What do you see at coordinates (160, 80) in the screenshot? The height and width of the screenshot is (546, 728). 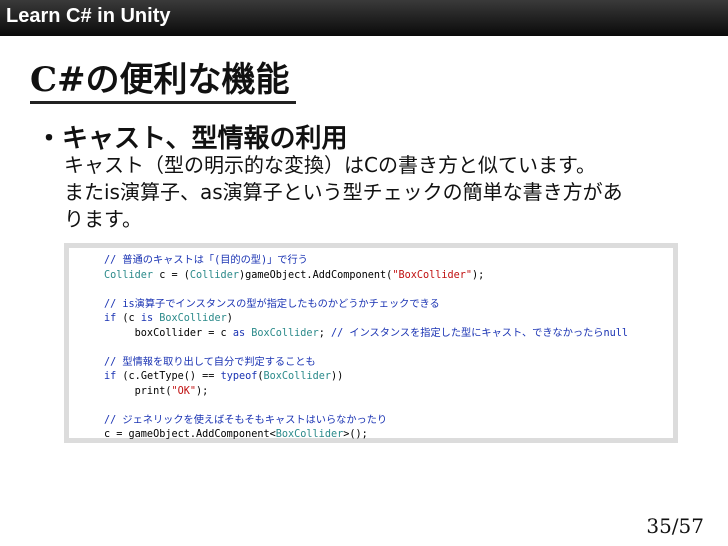 I see `slide-title: C#の便利な機能` at bounding box center [160, 80].